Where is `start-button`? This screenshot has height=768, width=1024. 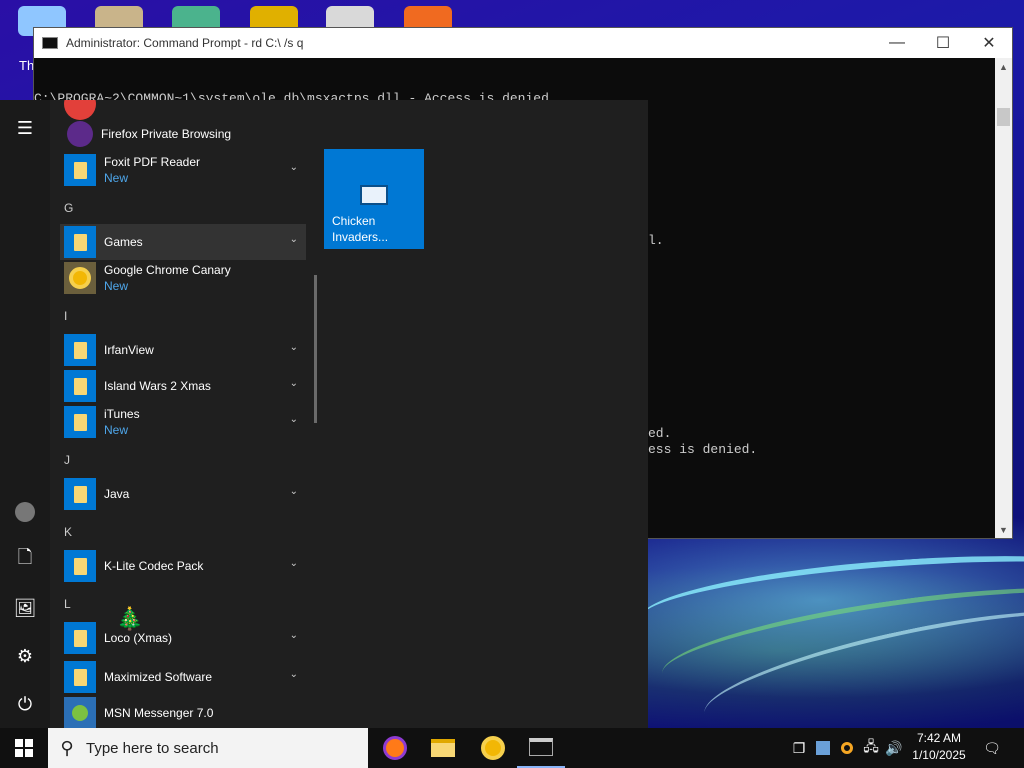
start-button is located at coordinates (24, 748).